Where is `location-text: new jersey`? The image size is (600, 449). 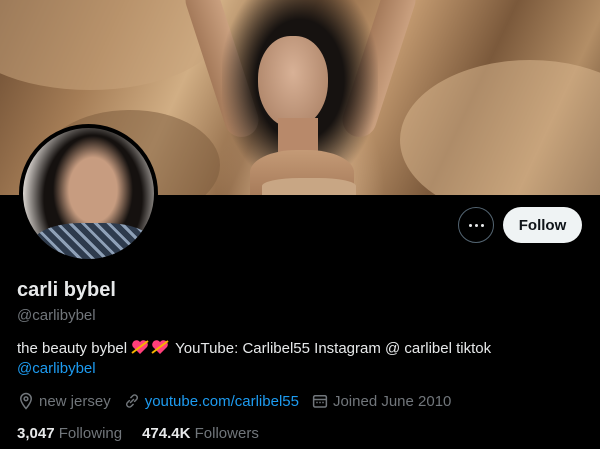 location-text: new jersey is located at coordinates (75, 401).